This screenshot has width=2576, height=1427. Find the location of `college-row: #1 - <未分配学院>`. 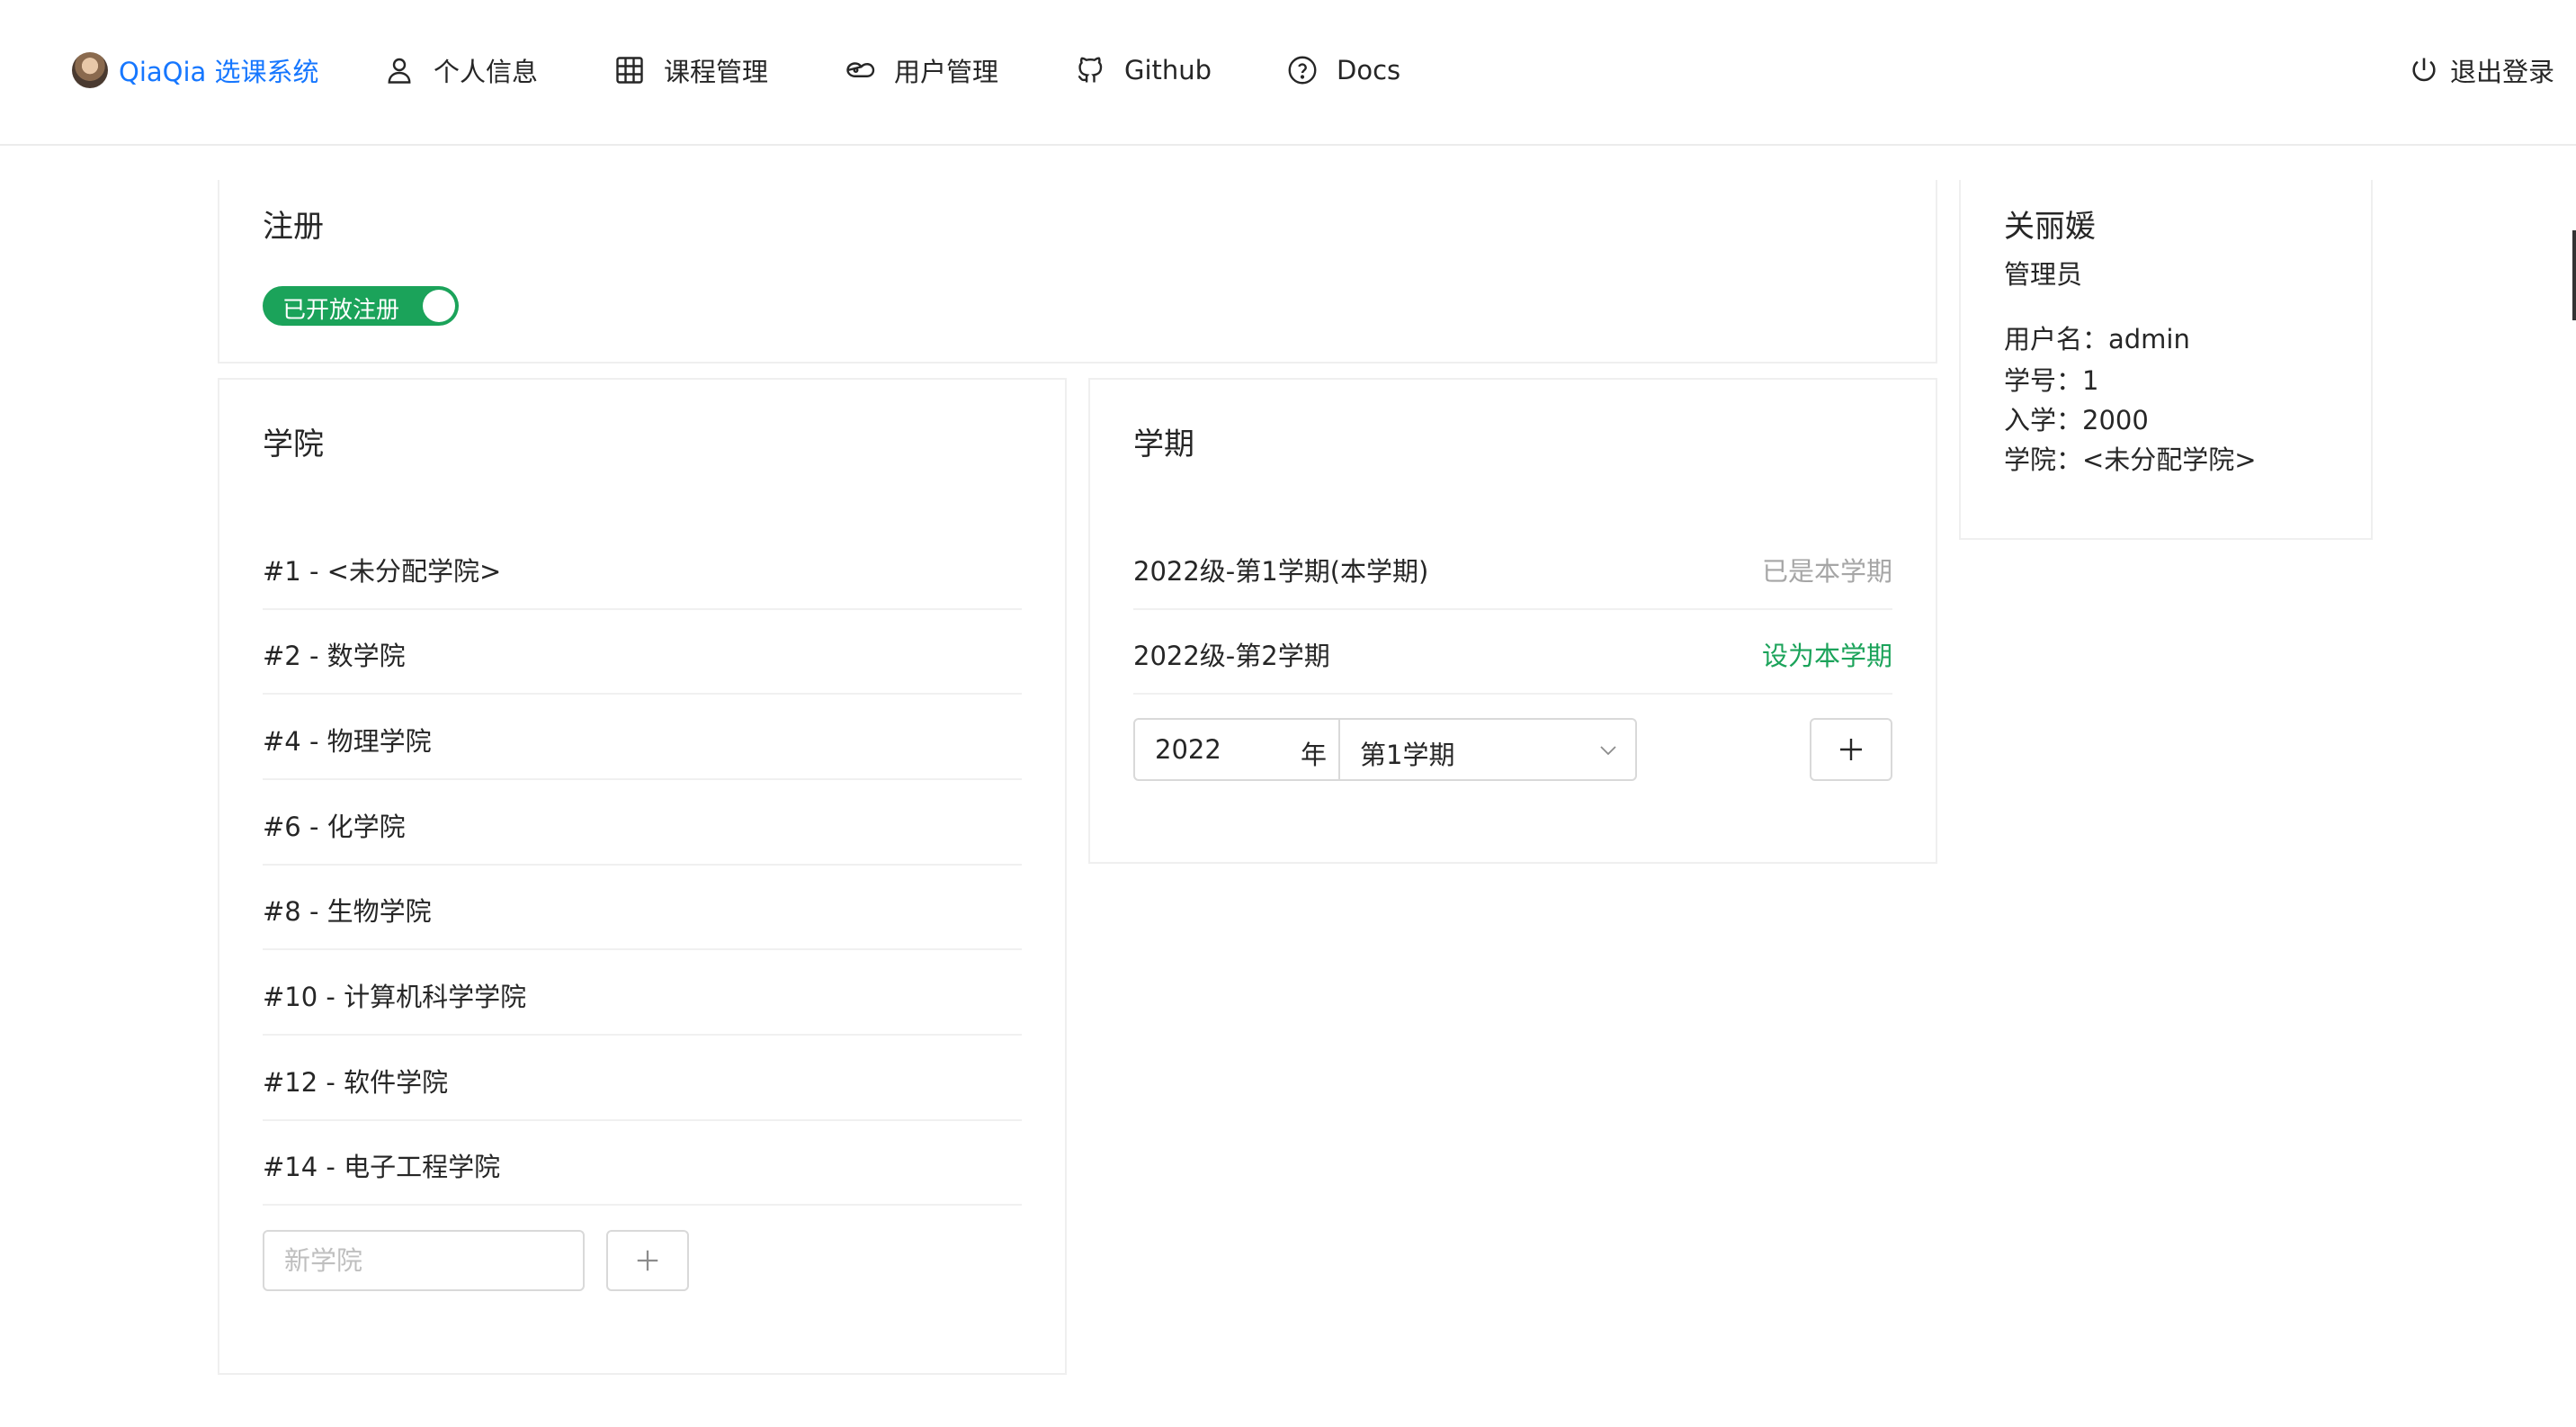

college-row: #1 - <未分配学院> is located at coordinates (642, 567).